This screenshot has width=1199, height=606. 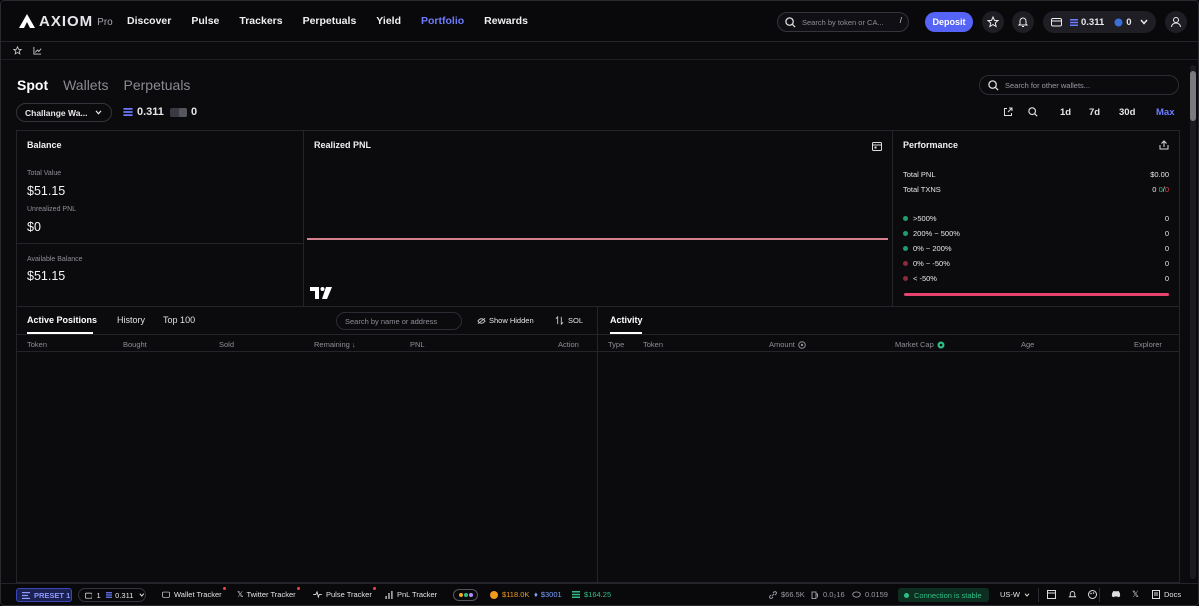 I want to click on watchlist-button, so click(x=993, y=22).